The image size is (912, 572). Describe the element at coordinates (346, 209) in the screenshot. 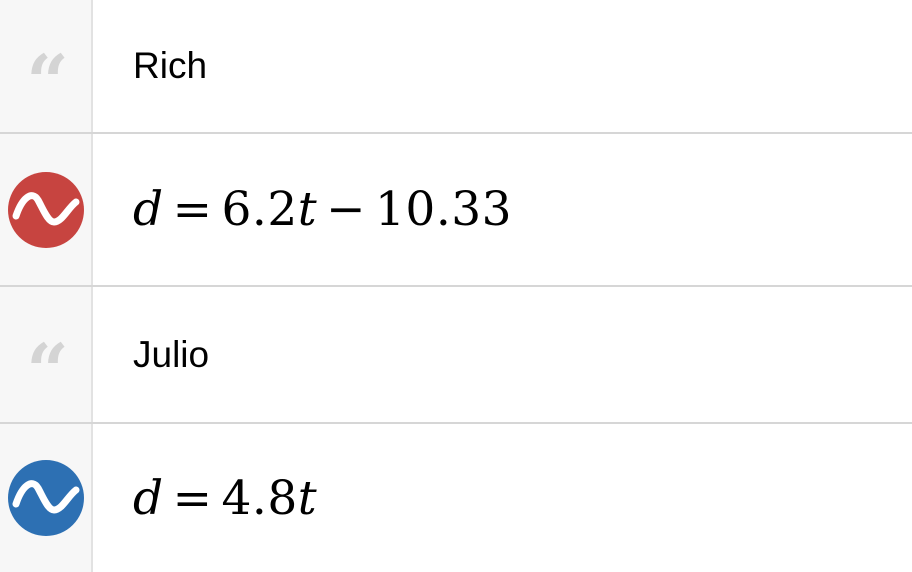

I see `math-operator: −` at that location.